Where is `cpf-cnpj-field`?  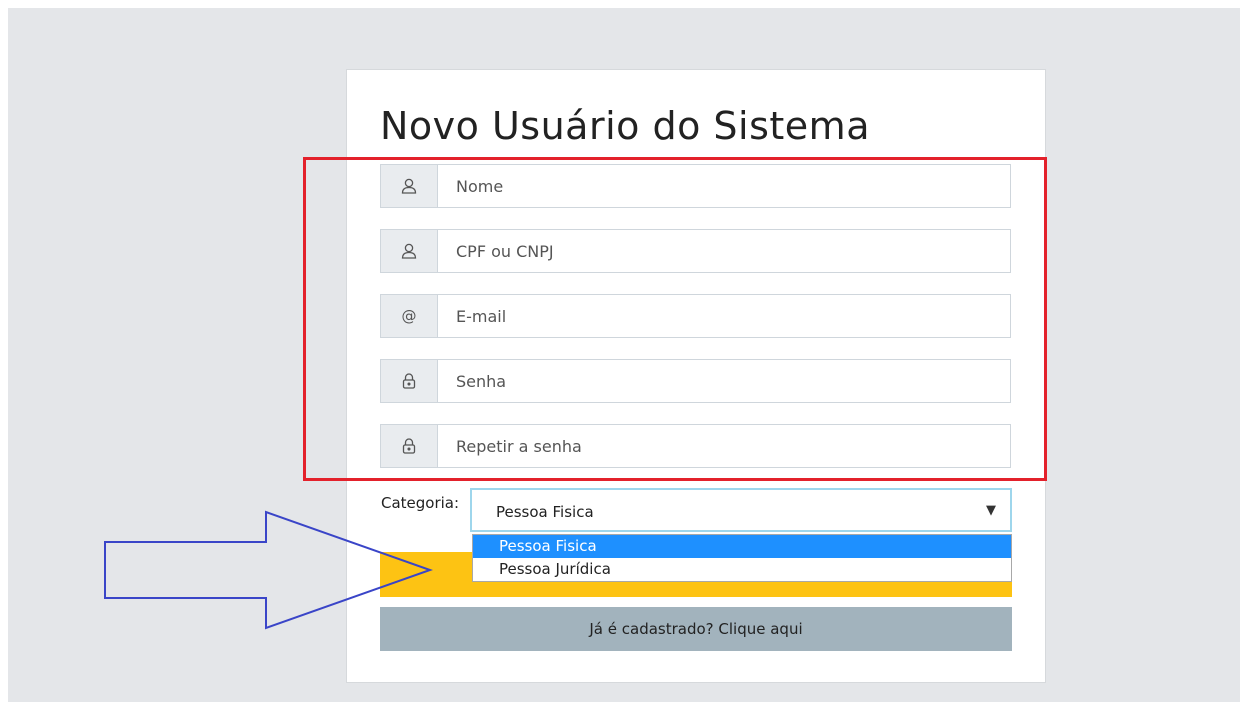
cpf-cnpj-field is located at coordinates (695, 251).